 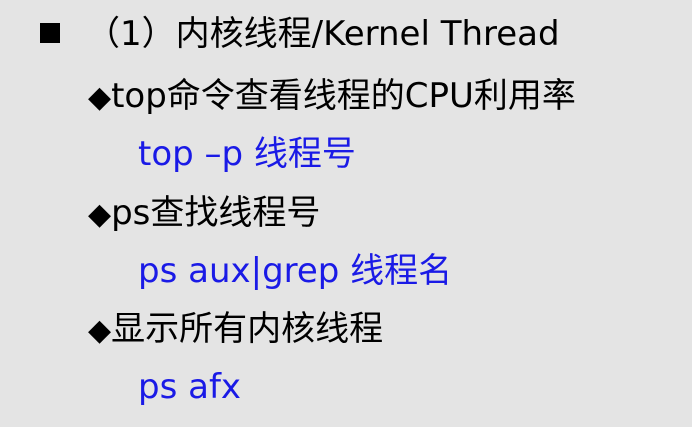 I want to click on list-item: ◆top命令查看线程的CPU利用率, so click(x=332, y=97).